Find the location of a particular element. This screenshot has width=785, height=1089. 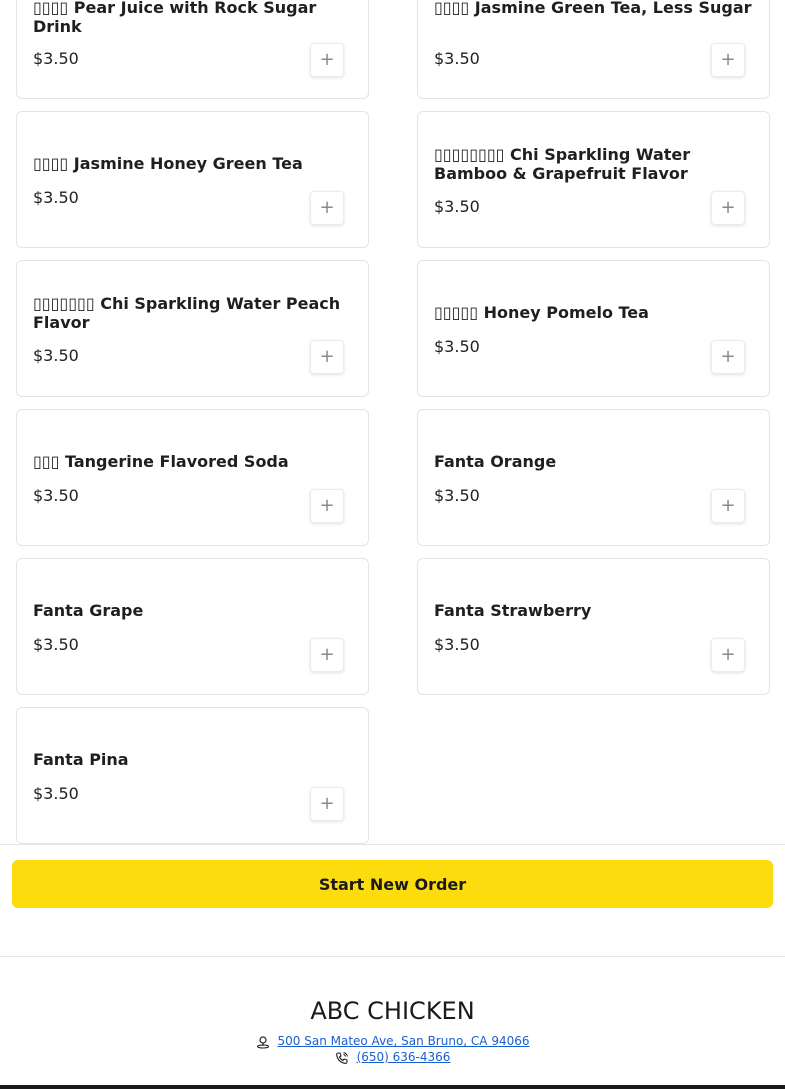

menu-item-name: Fanta Pina is located at coordinates (81, 759).